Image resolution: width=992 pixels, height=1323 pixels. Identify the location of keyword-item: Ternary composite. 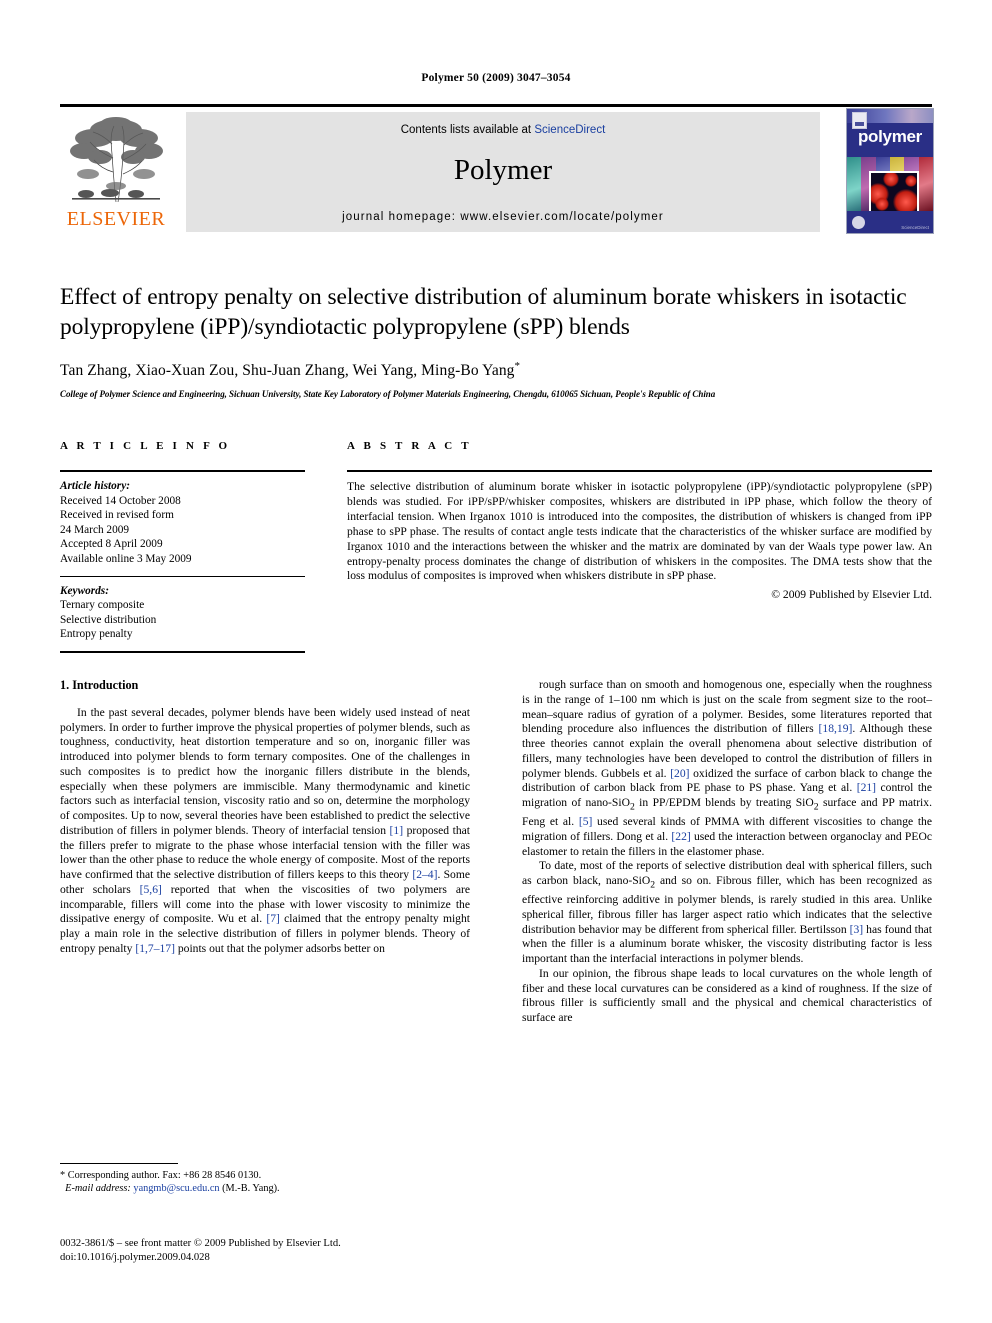
(102, 605).